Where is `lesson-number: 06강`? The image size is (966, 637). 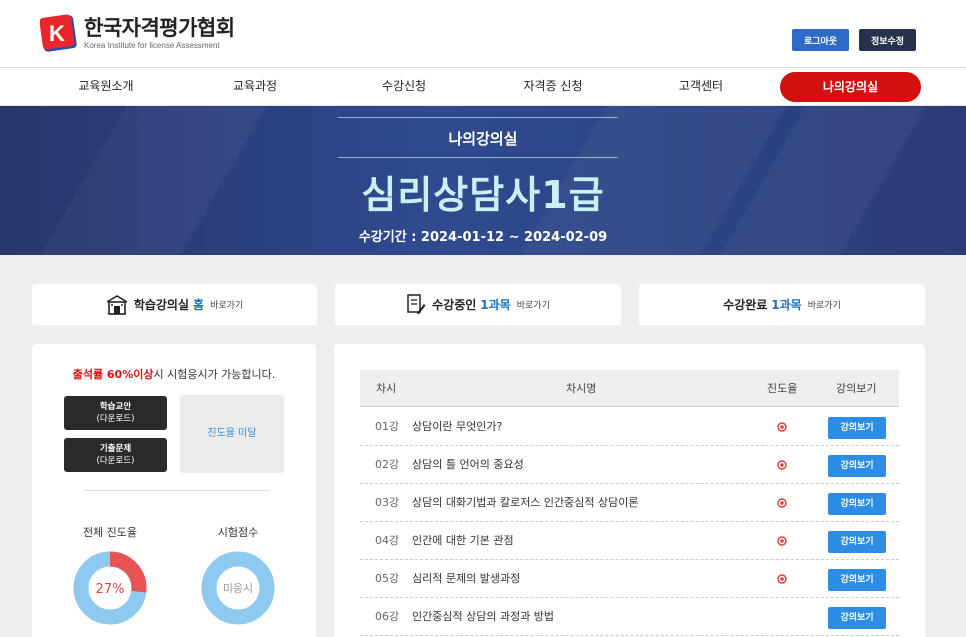
lesson-number: 06강 is located at coordinates (387, 616).